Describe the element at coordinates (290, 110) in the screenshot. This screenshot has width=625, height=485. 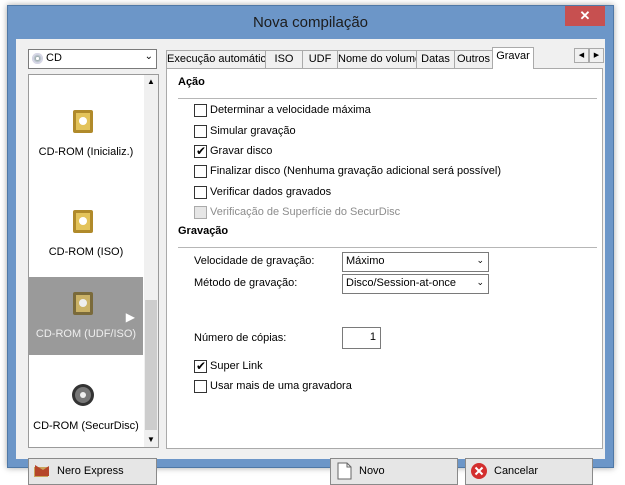
I see `checkbox-label: Determinar a velocidade máxima` at that location.